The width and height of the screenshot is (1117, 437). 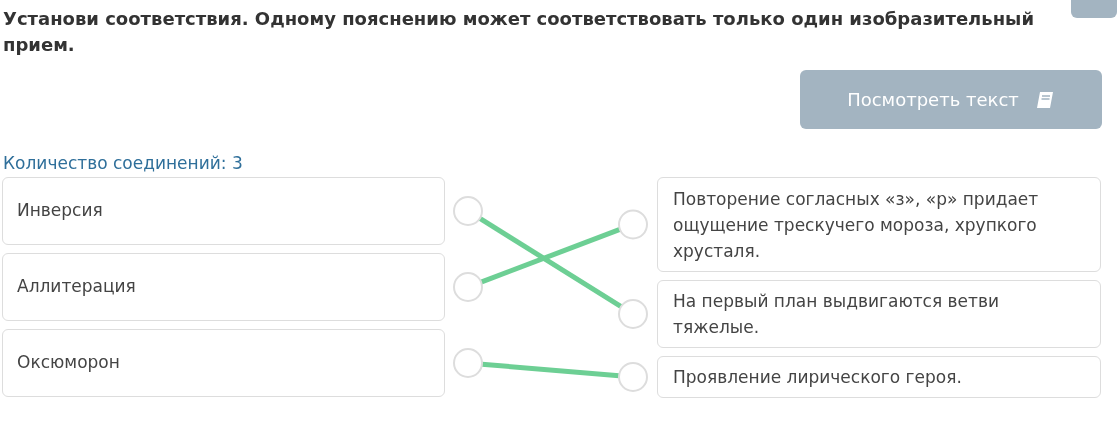 I want to click on task-instruction: Установи соответствия. Одному пояснению может соответствовать только один изобразительный прием., so click(x=519, y=32).